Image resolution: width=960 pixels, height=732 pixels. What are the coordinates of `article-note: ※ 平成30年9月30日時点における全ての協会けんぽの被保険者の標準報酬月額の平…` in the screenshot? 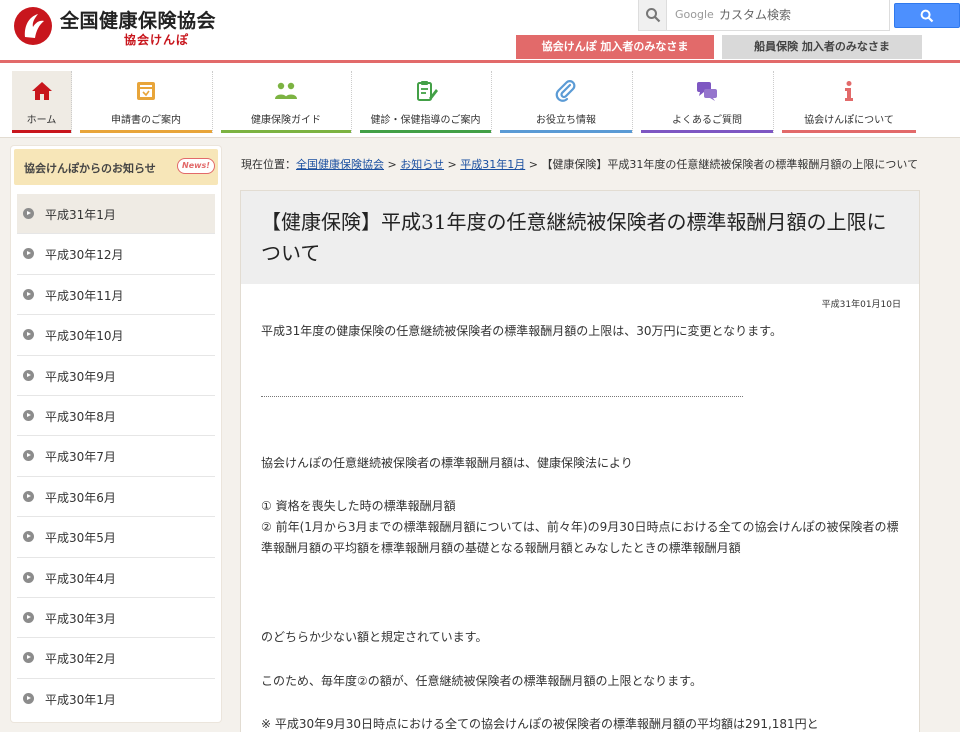 It's located at (540, 724).